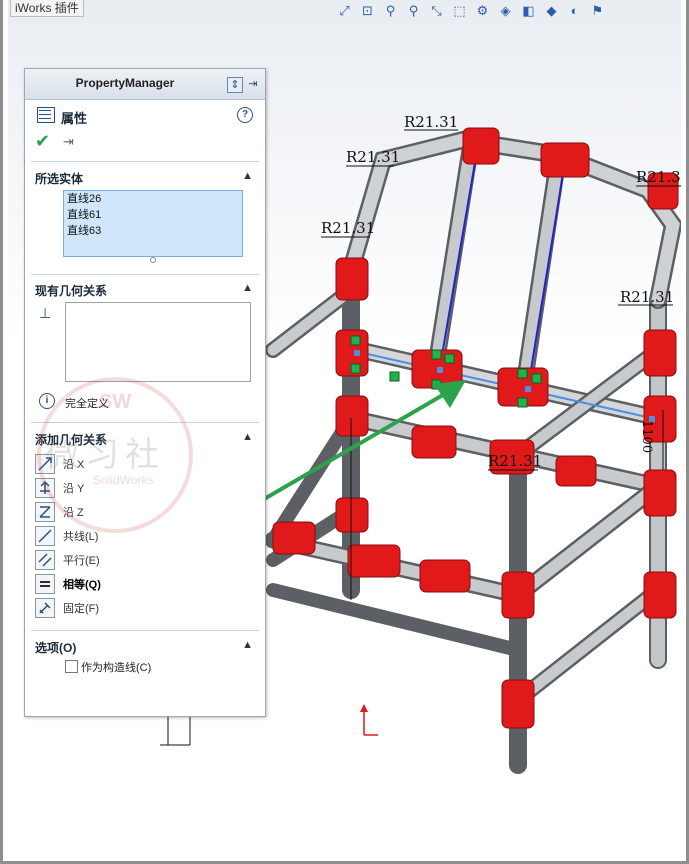 The width and height of the screenshot is (689, 864). What do you see at coordinates (646, 437) in the screenshot?
I see `dimension-label: 1100` at bounding box center [646, 437].